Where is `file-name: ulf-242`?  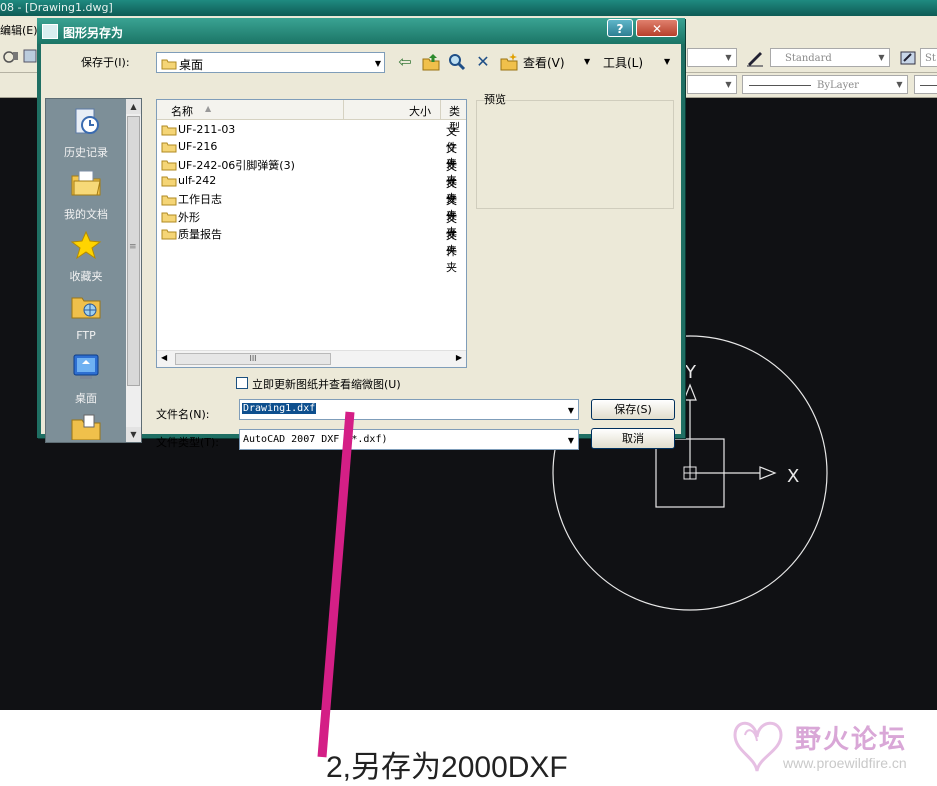 file-name: ulf-242 is located at coordinates (197, 181).